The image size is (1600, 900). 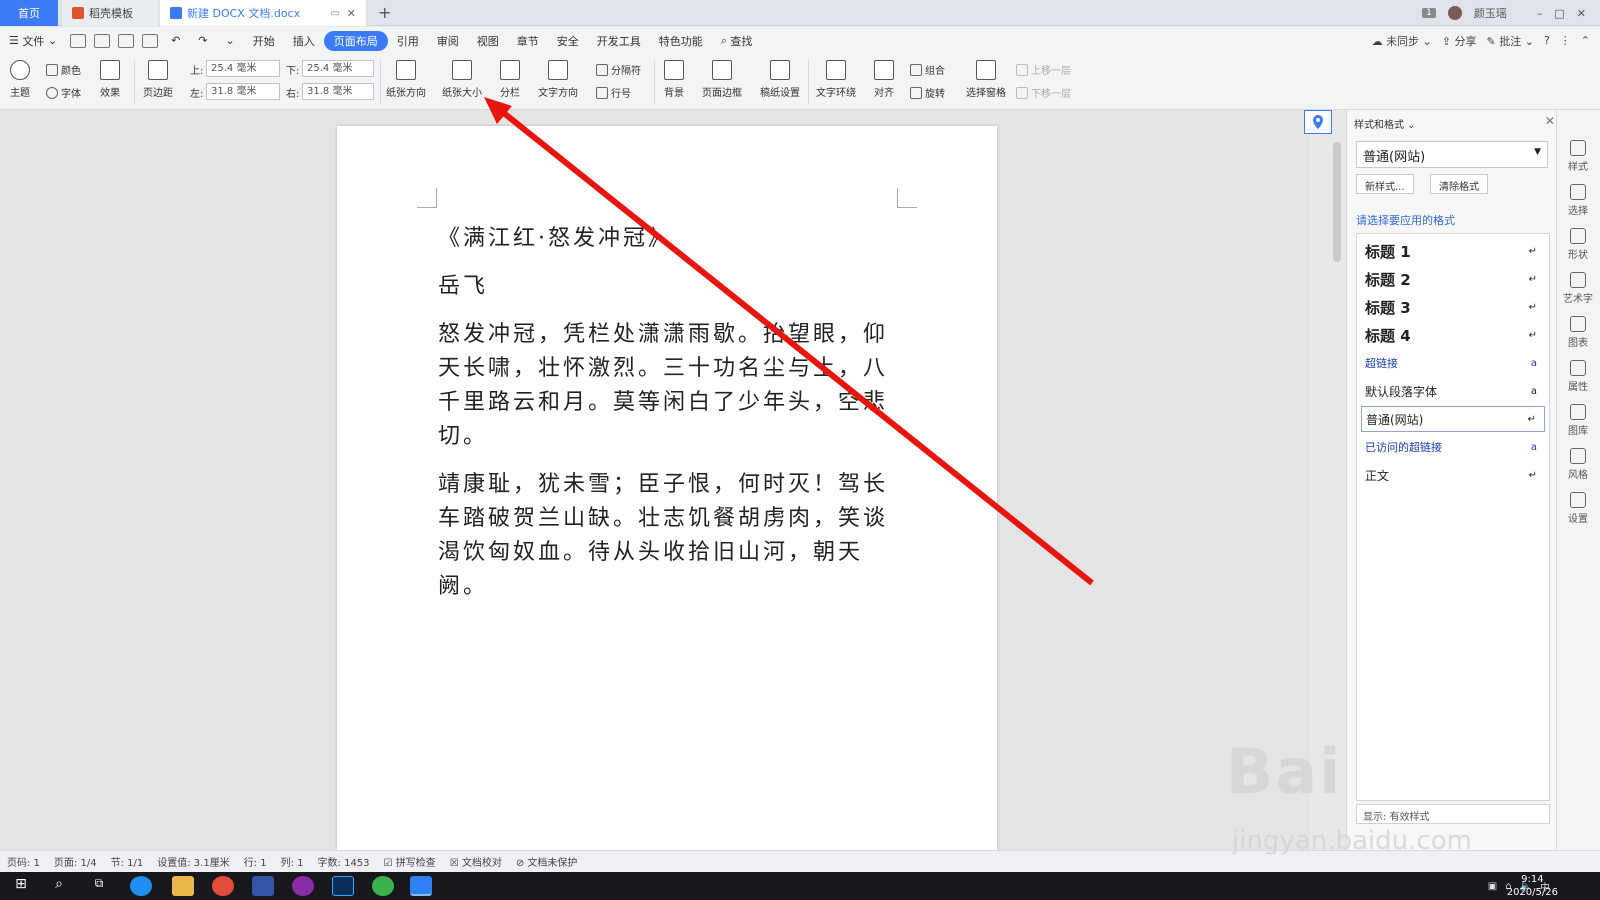 What do you see at coordinates (150, 40) in the screenshot?
I see `print-preview-icon` at bounding box center [150, 40].